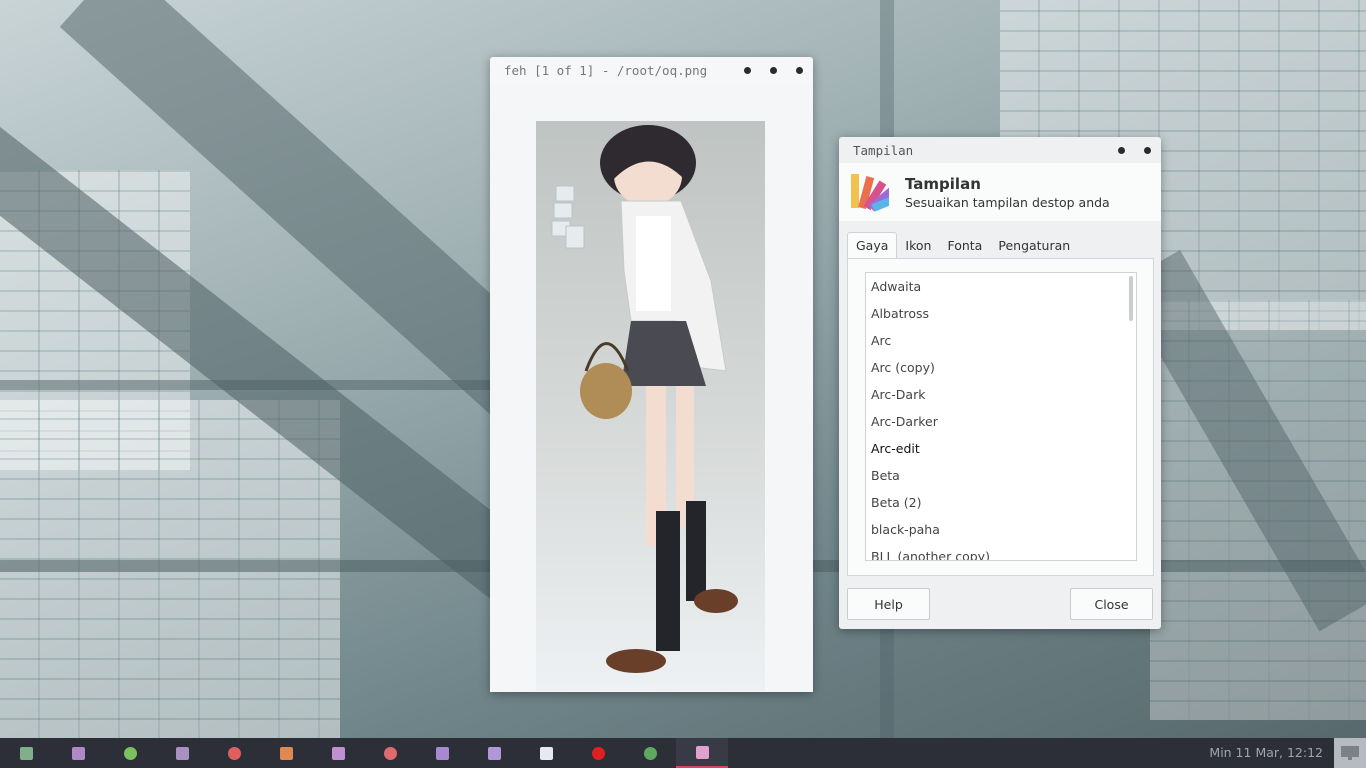 Image resolution: width=1366 pixels, height=768 pixels. I want to click on tab-fonta: Fonta, so click(964, 245).